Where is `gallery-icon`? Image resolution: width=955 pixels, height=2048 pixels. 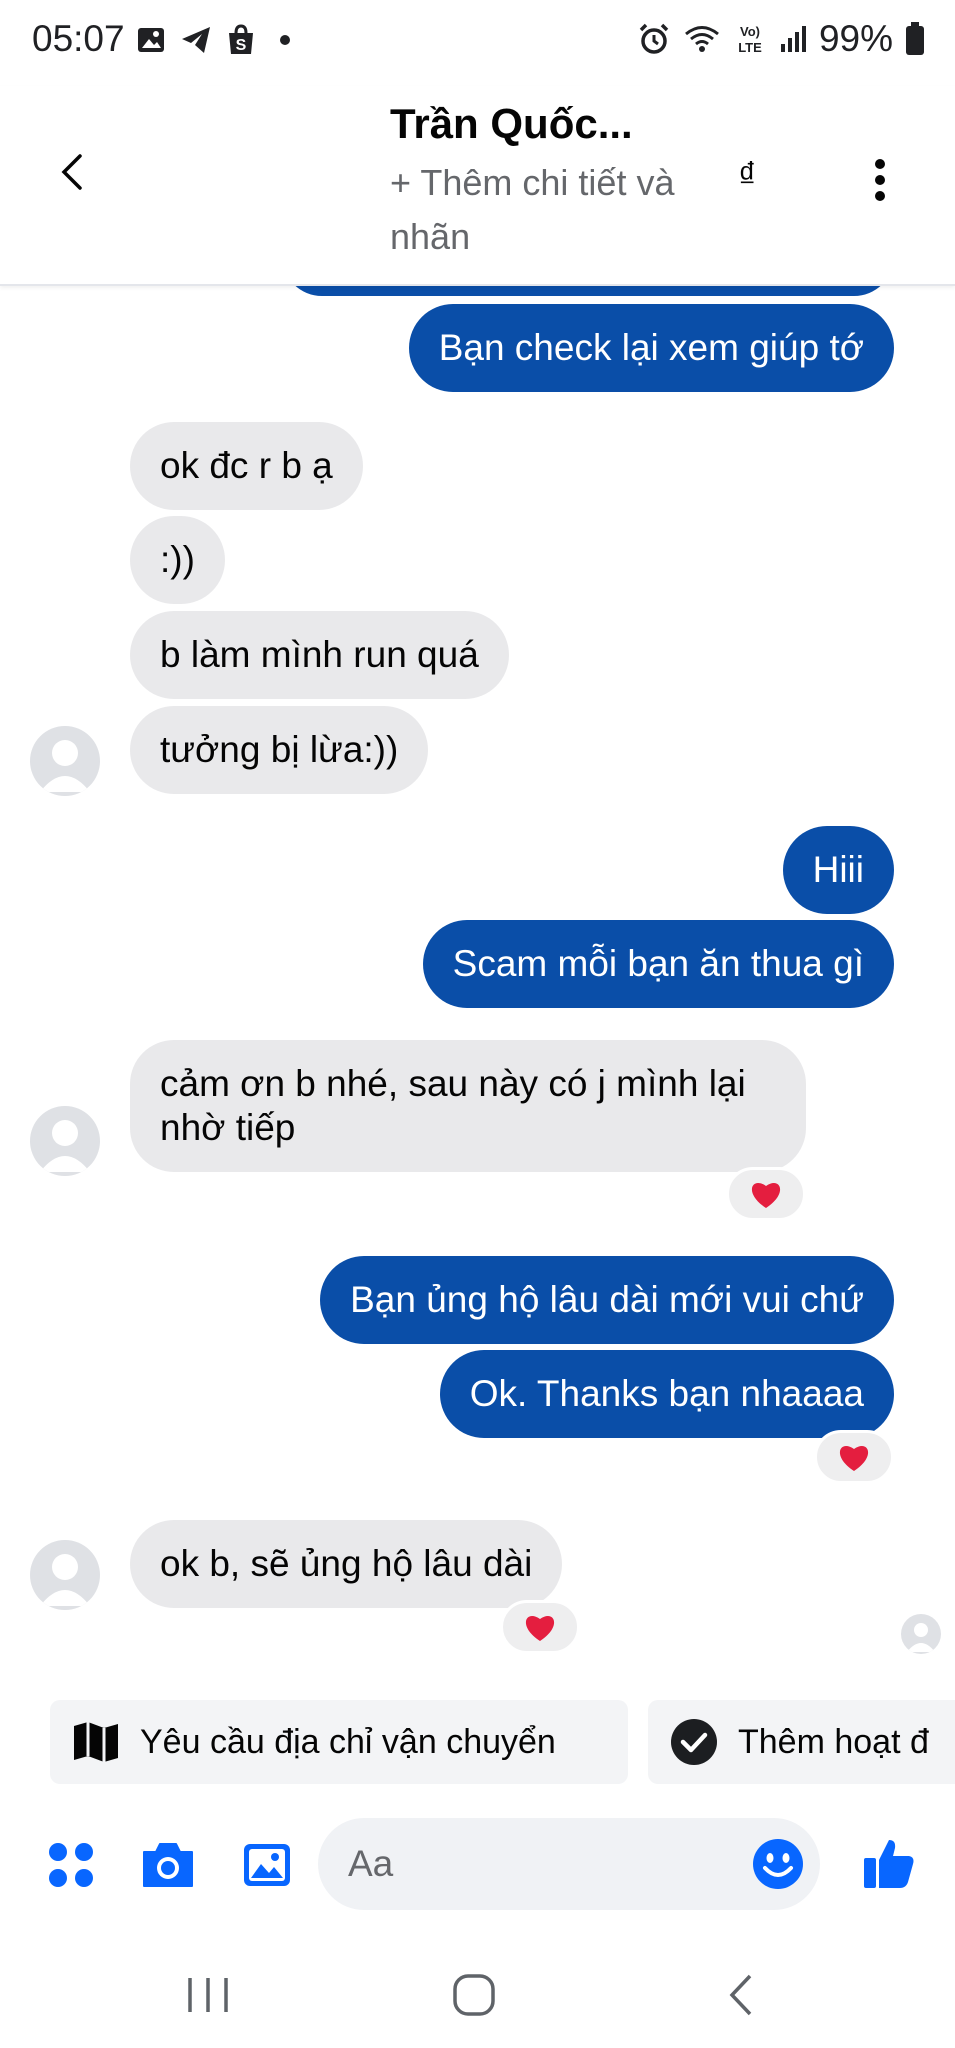 gallery-icon is located at coordinates (267, 1865).